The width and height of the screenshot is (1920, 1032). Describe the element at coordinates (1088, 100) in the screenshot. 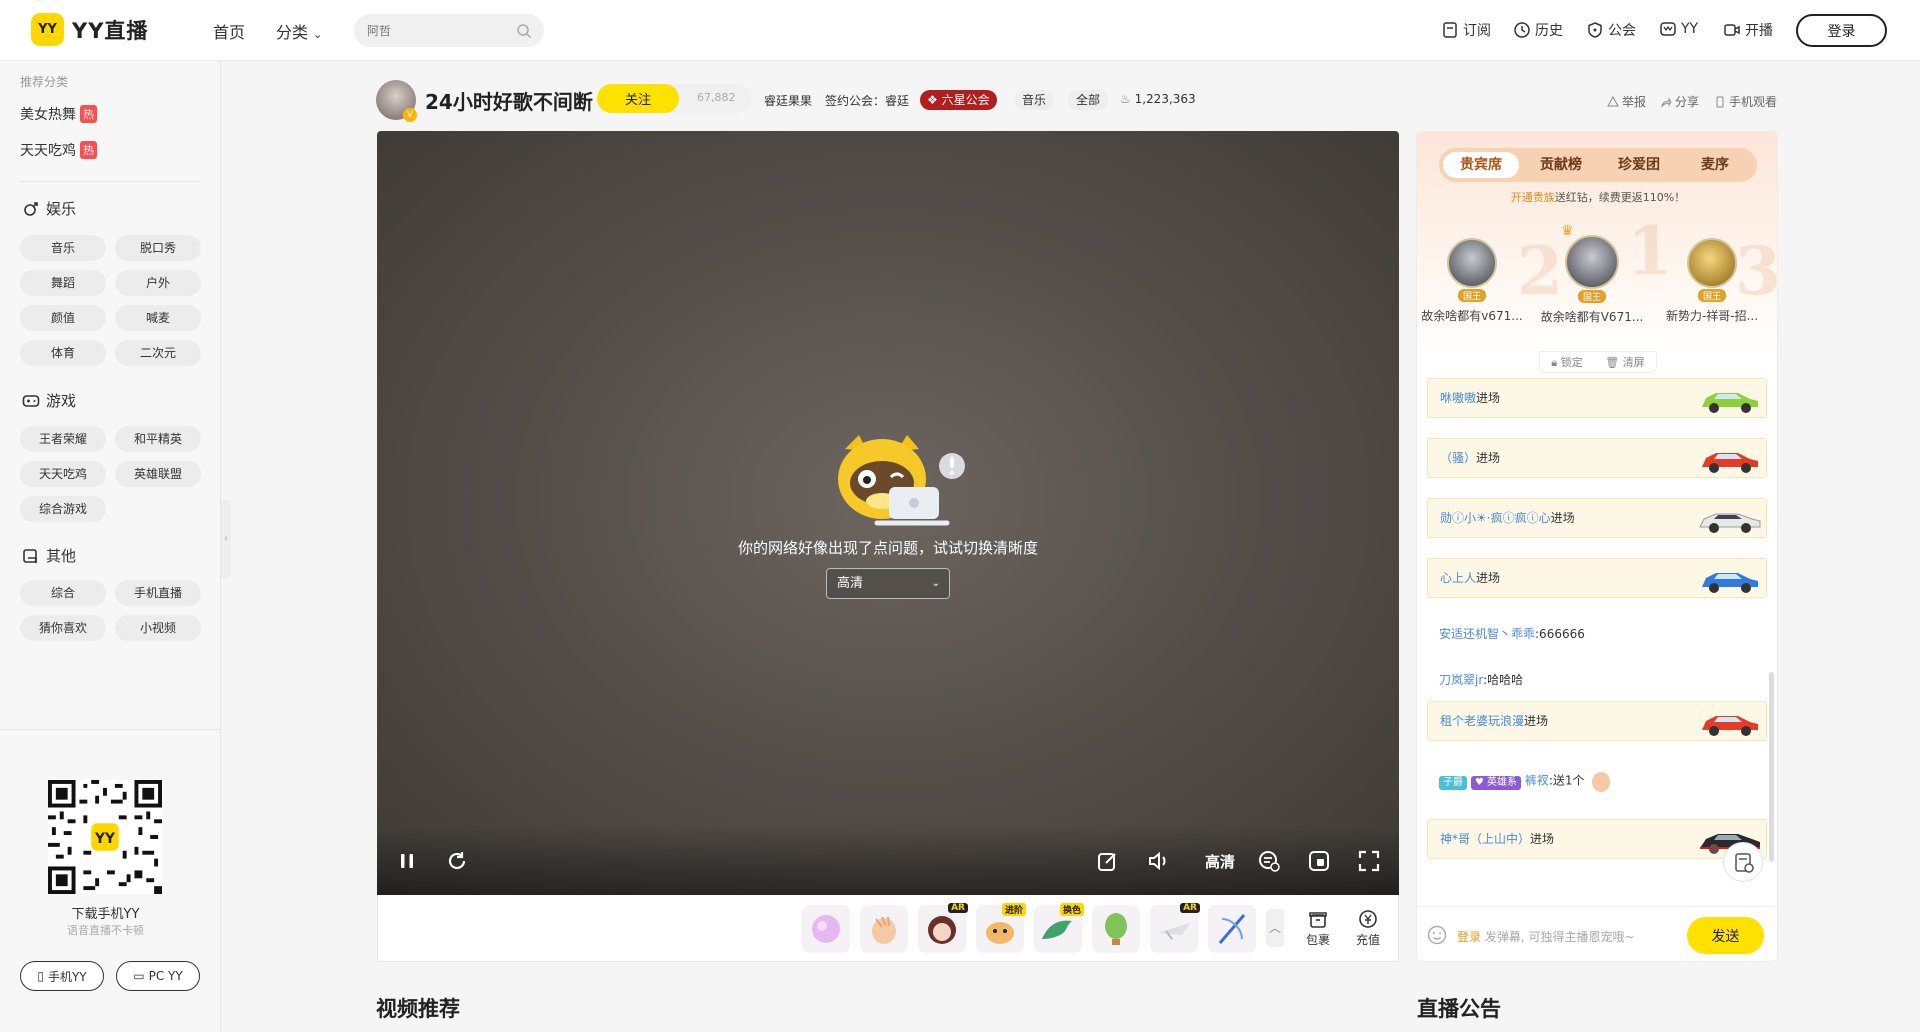

I see `room-tag: 全部` at that location.